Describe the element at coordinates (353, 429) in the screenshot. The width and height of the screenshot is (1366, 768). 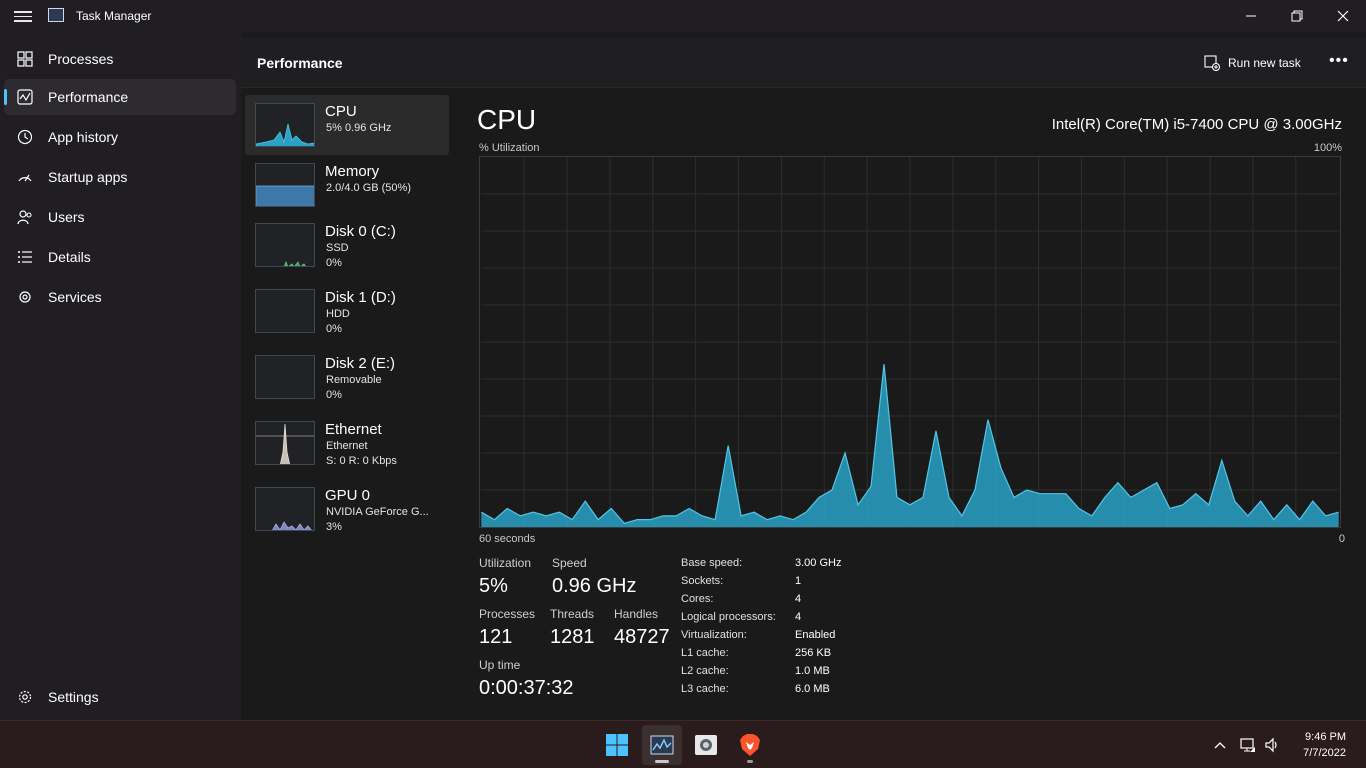
I see `device-name: Ethernet` at that location.